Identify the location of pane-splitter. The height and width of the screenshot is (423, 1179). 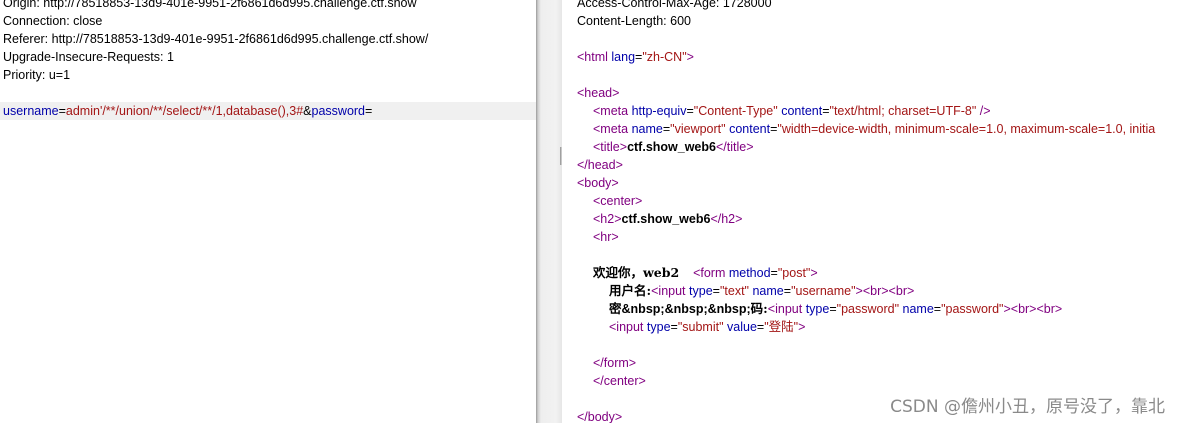
(549, 211).